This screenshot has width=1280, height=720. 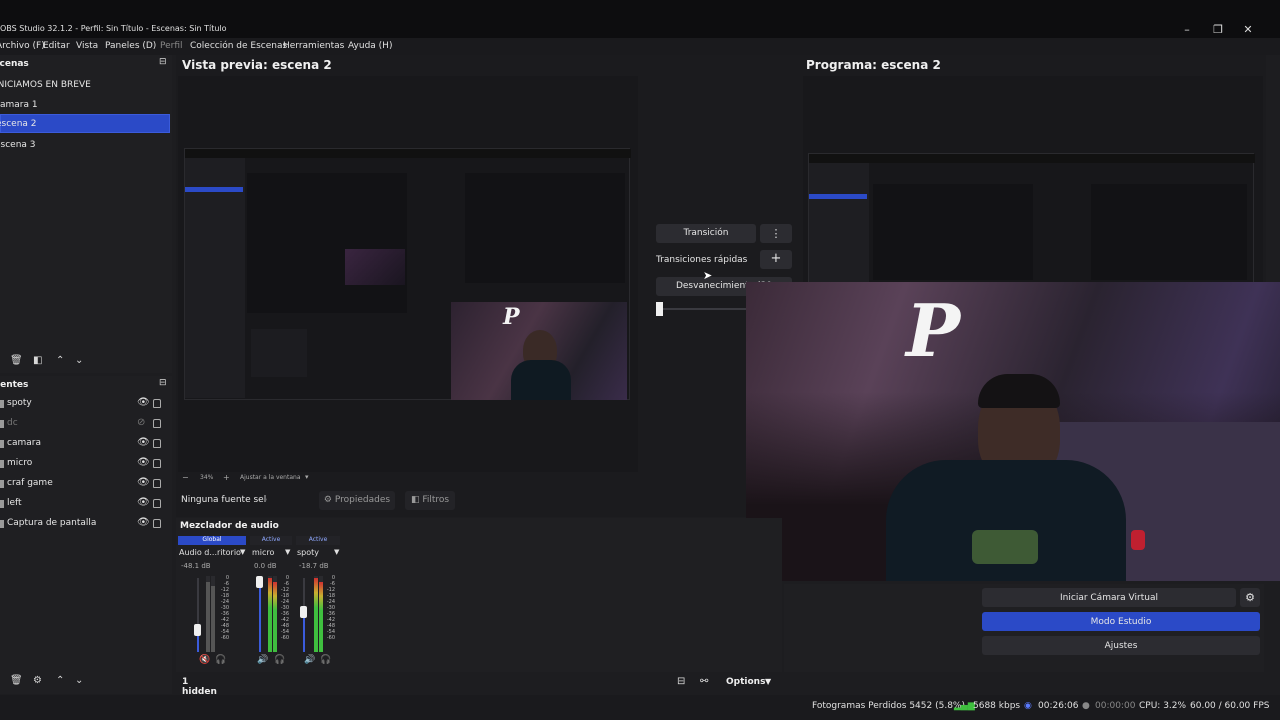 What do you see at coordinates (1121, 645) in the screenshot?
I see `settings-button: Ajustes` at bounding box center [1121, 645].